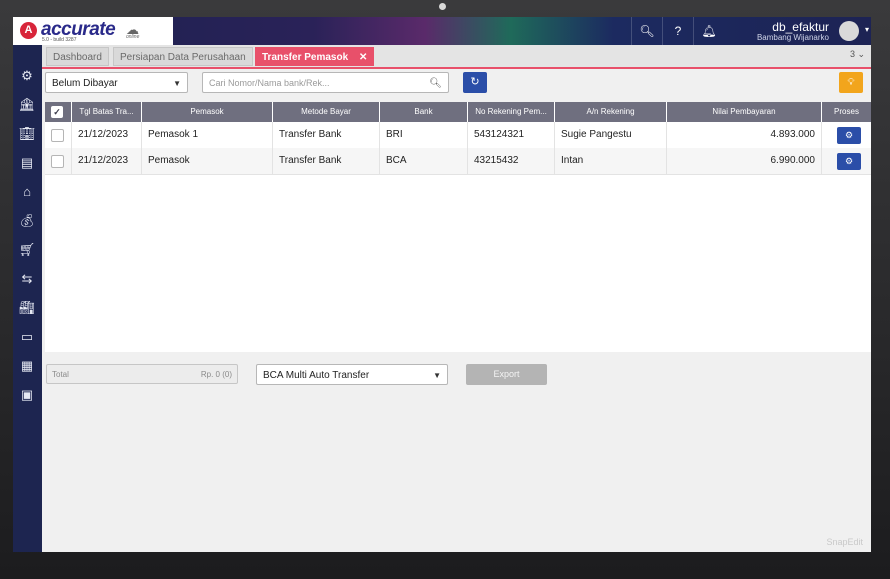 This screenshot has width=890, height=579. Describe the element at coordinates (27, 279) in the screenshot. I see `cart-return-icon: ⇆` at that location.